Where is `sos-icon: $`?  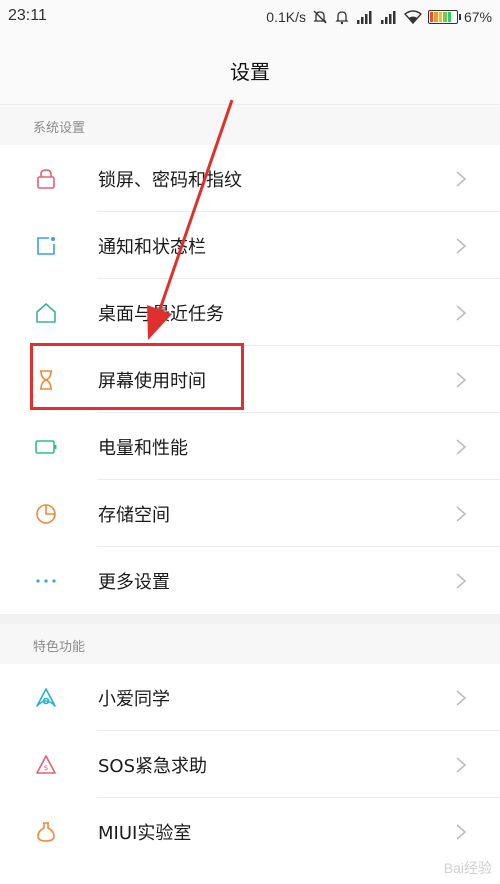 sos-icon: $ is located at coordinates (46, 764).